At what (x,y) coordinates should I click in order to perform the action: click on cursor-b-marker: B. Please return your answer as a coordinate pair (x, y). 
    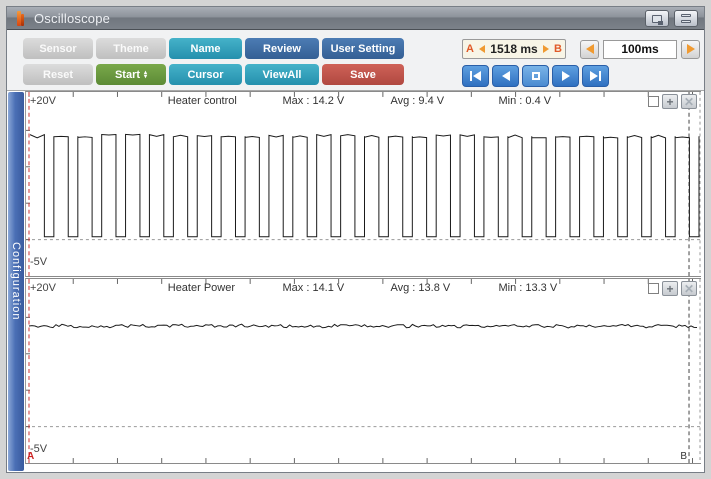
    Looking at the image, I should click on (683, 456).